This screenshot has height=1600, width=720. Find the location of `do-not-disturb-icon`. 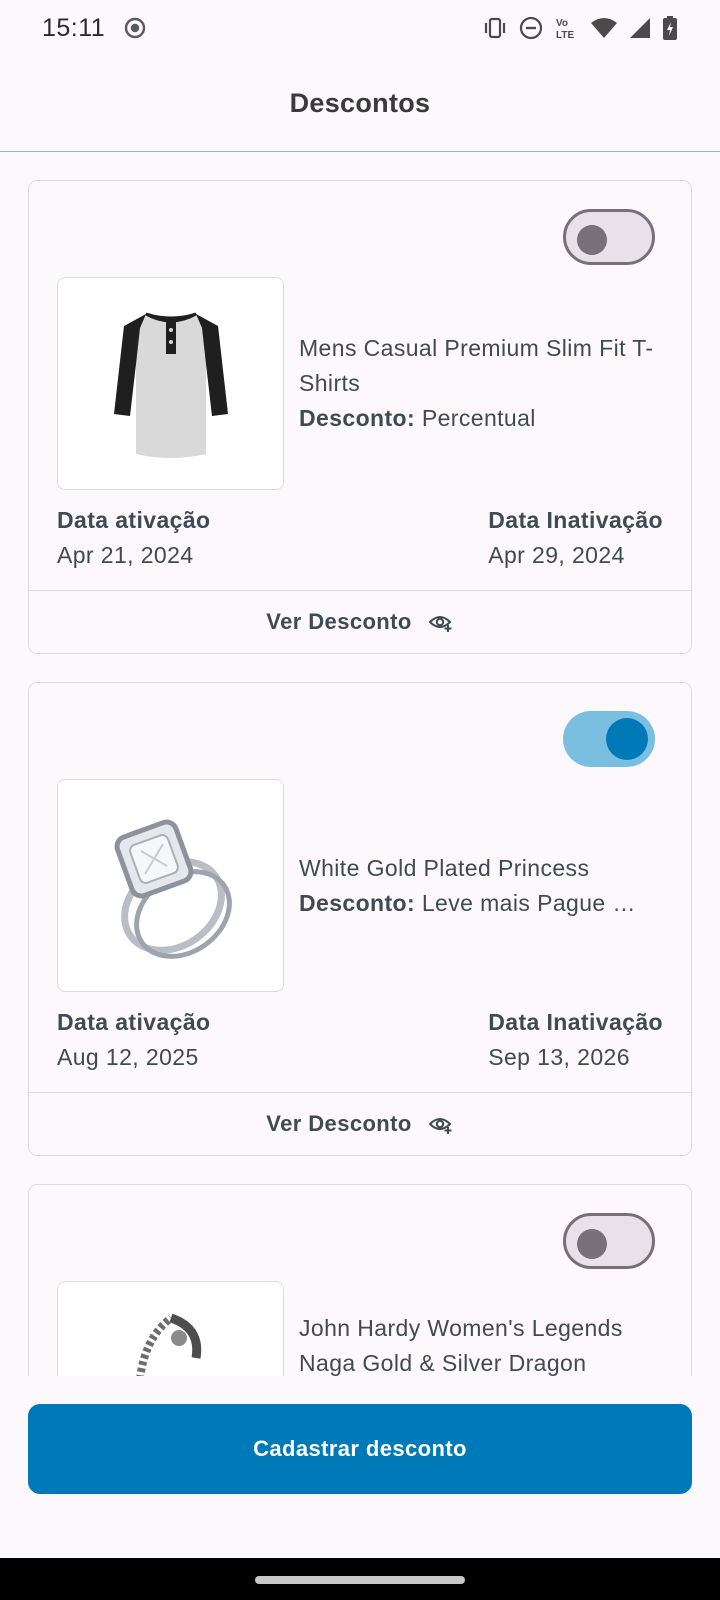

do-not-disturb-icon is located at coordinates (531, 28).